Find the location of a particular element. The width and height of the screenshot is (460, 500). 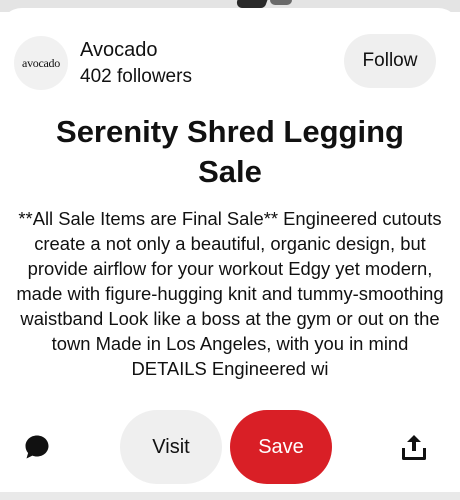

save-button: Save is located at coordinates (281, 447).